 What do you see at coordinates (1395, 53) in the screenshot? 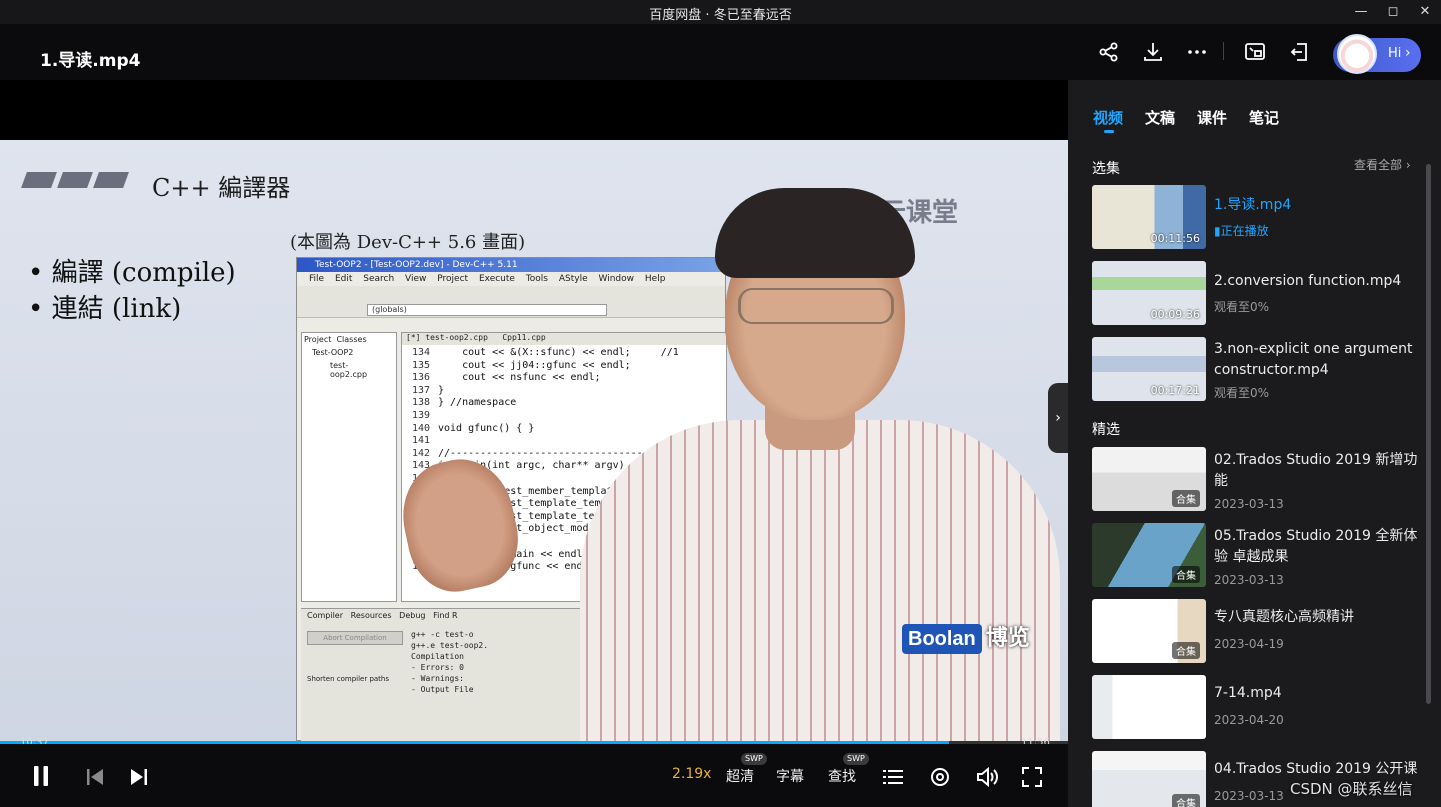
I see `assistant-label: Hi` at bounding box center [1395, 53].